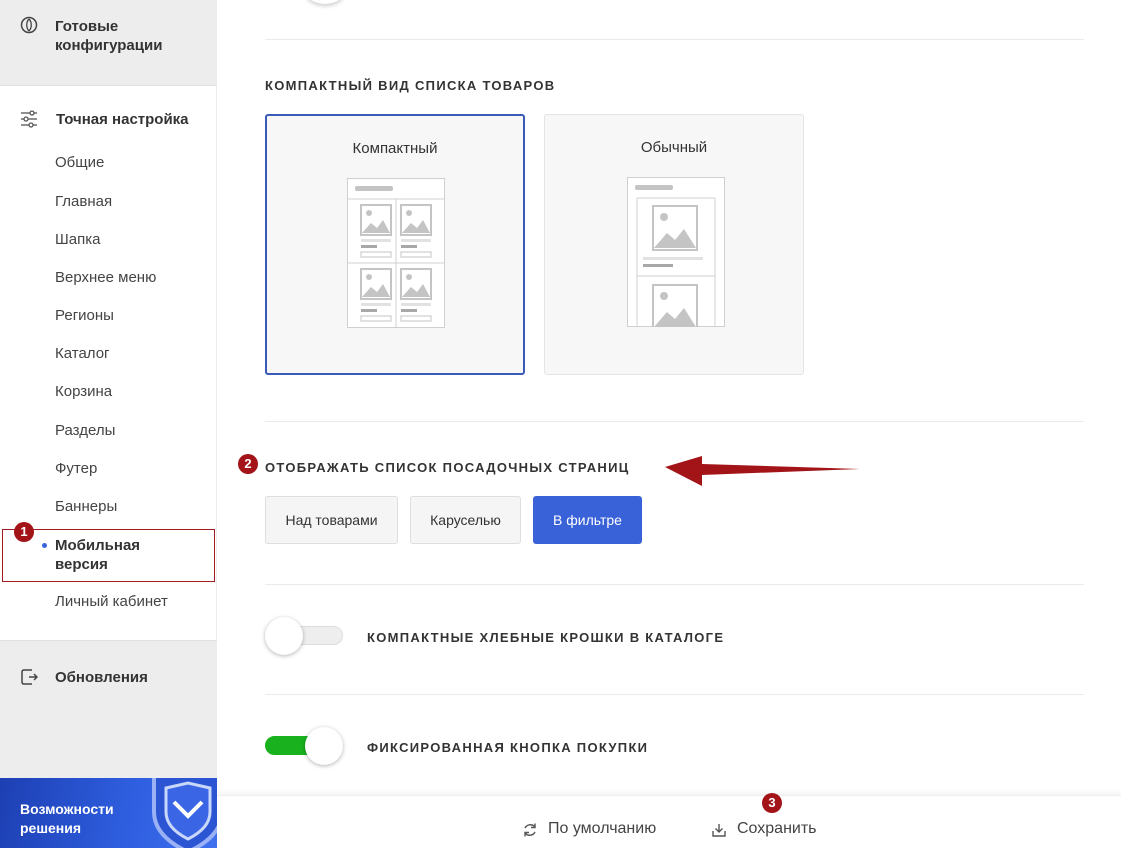 The image size is (1121, 848). I want to click on sidebar-item-ready-configs: Готовые конфигурации, so click(108, 43).